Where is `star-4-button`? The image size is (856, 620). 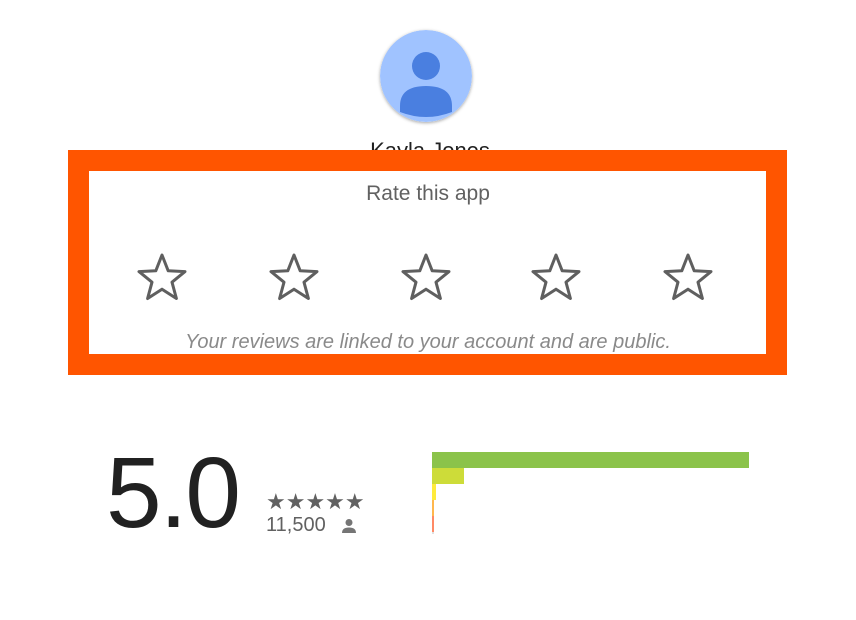 star-4-button is located at coordinates (556, 278).